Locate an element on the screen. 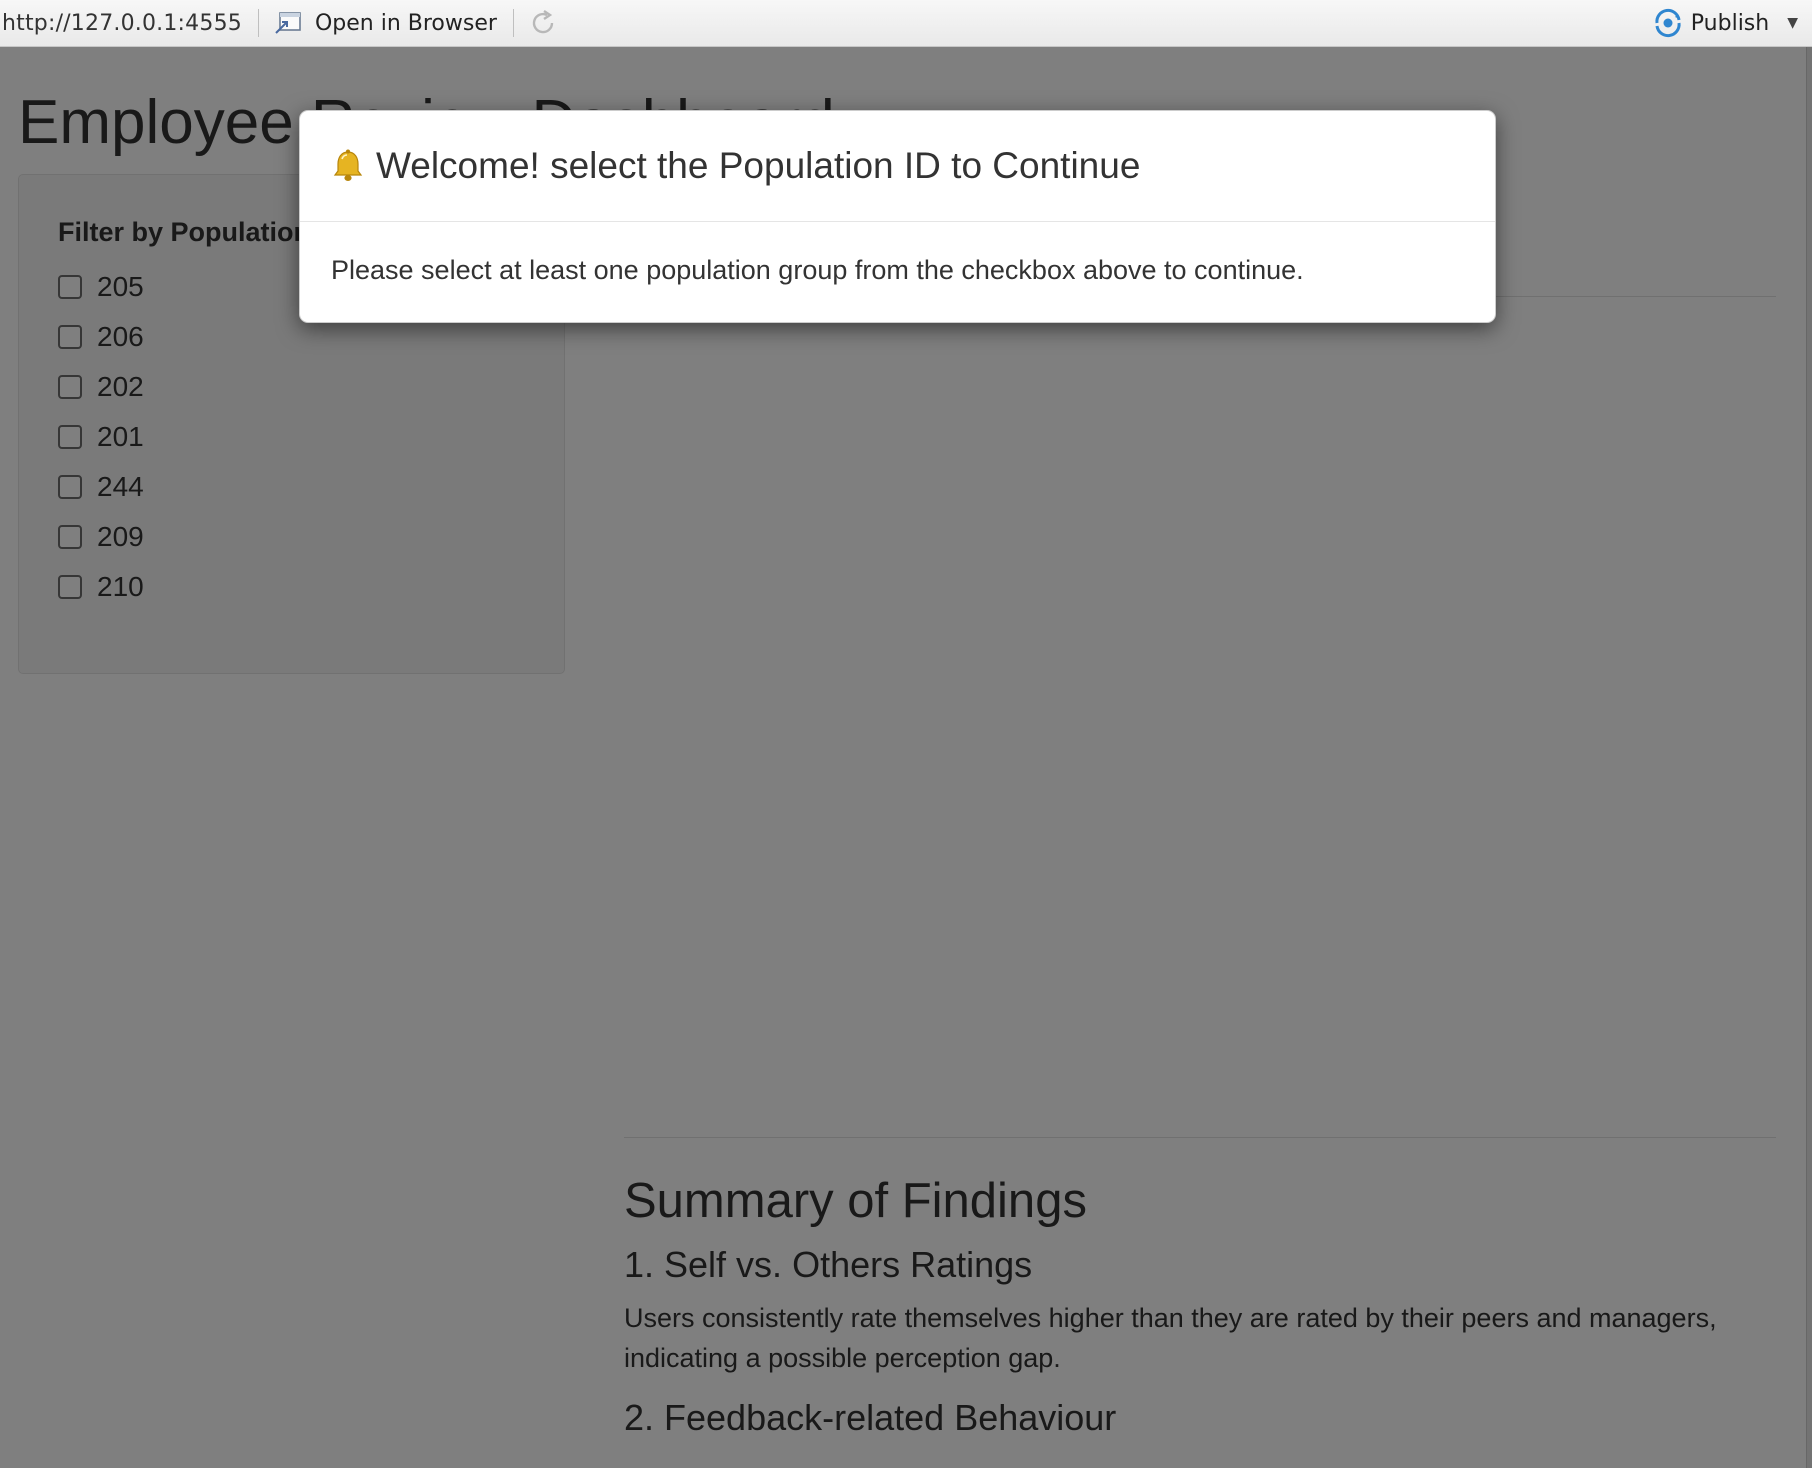 This screenshot has width=1812, height=1468. bell-icon is located at coordinates (348, 165).